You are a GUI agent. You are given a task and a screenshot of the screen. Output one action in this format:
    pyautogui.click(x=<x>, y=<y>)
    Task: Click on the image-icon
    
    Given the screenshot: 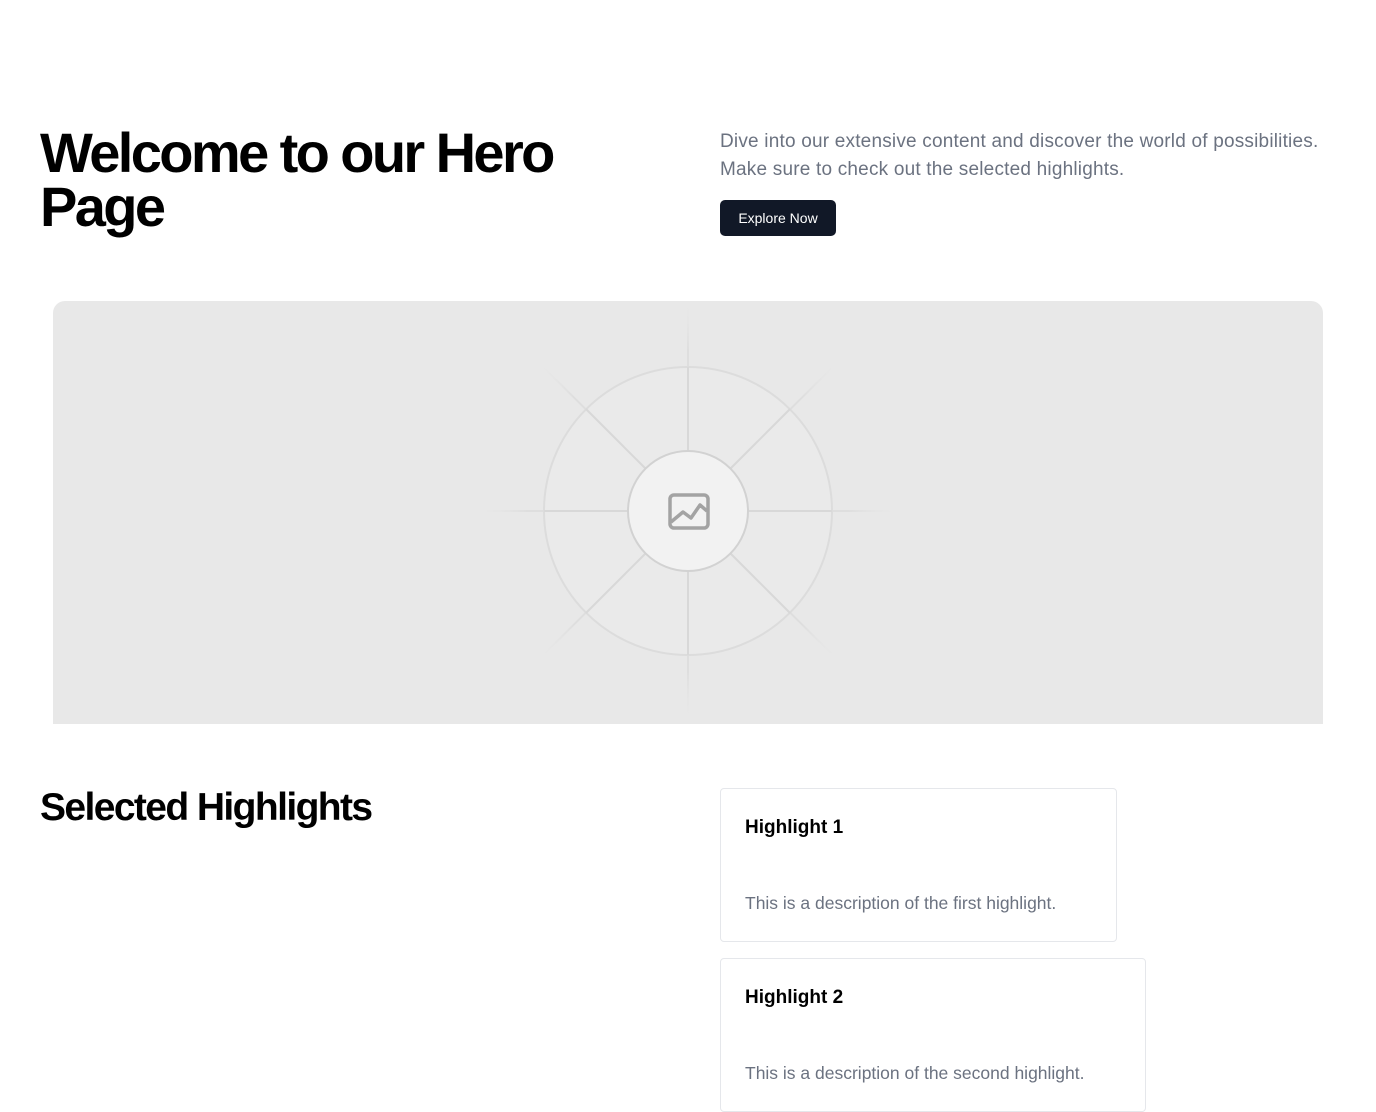 What is the action you would take?
    pyautogui.click(x=689, y=511)
    